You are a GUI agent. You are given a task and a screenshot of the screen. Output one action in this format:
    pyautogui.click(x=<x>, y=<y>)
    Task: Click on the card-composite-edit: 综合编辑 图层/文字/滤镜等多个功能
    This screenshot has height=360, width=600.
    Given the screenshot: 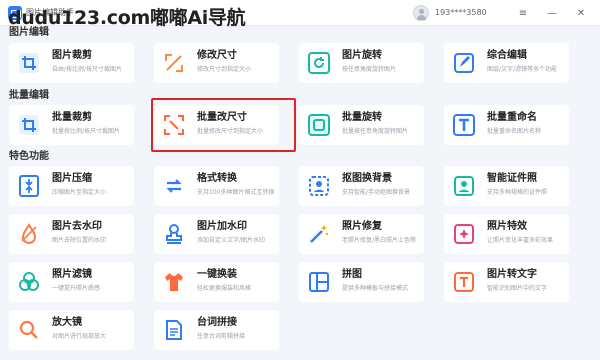 What is the action you would take?
    pyautogui.click(x=506, y=63)
    